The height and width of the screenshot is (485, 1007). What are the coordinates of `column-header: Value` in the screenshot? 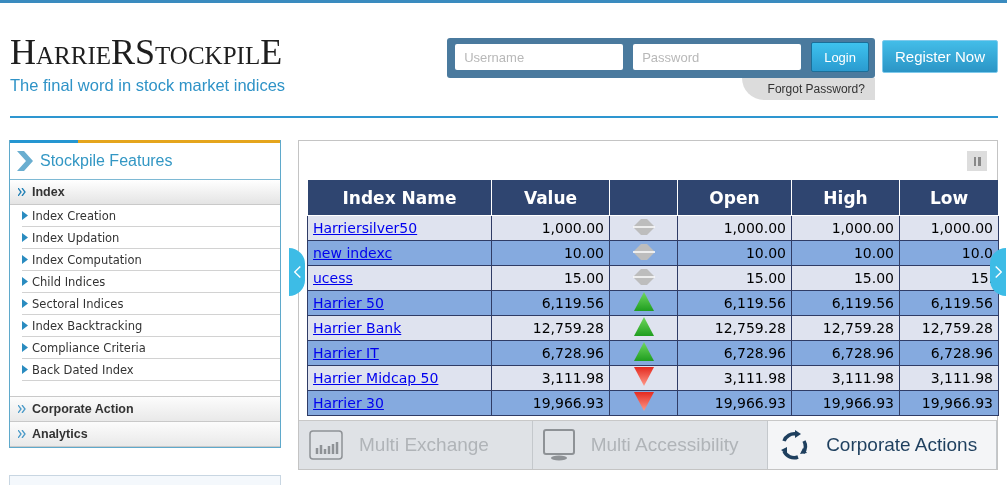 It's located at (550, 198).